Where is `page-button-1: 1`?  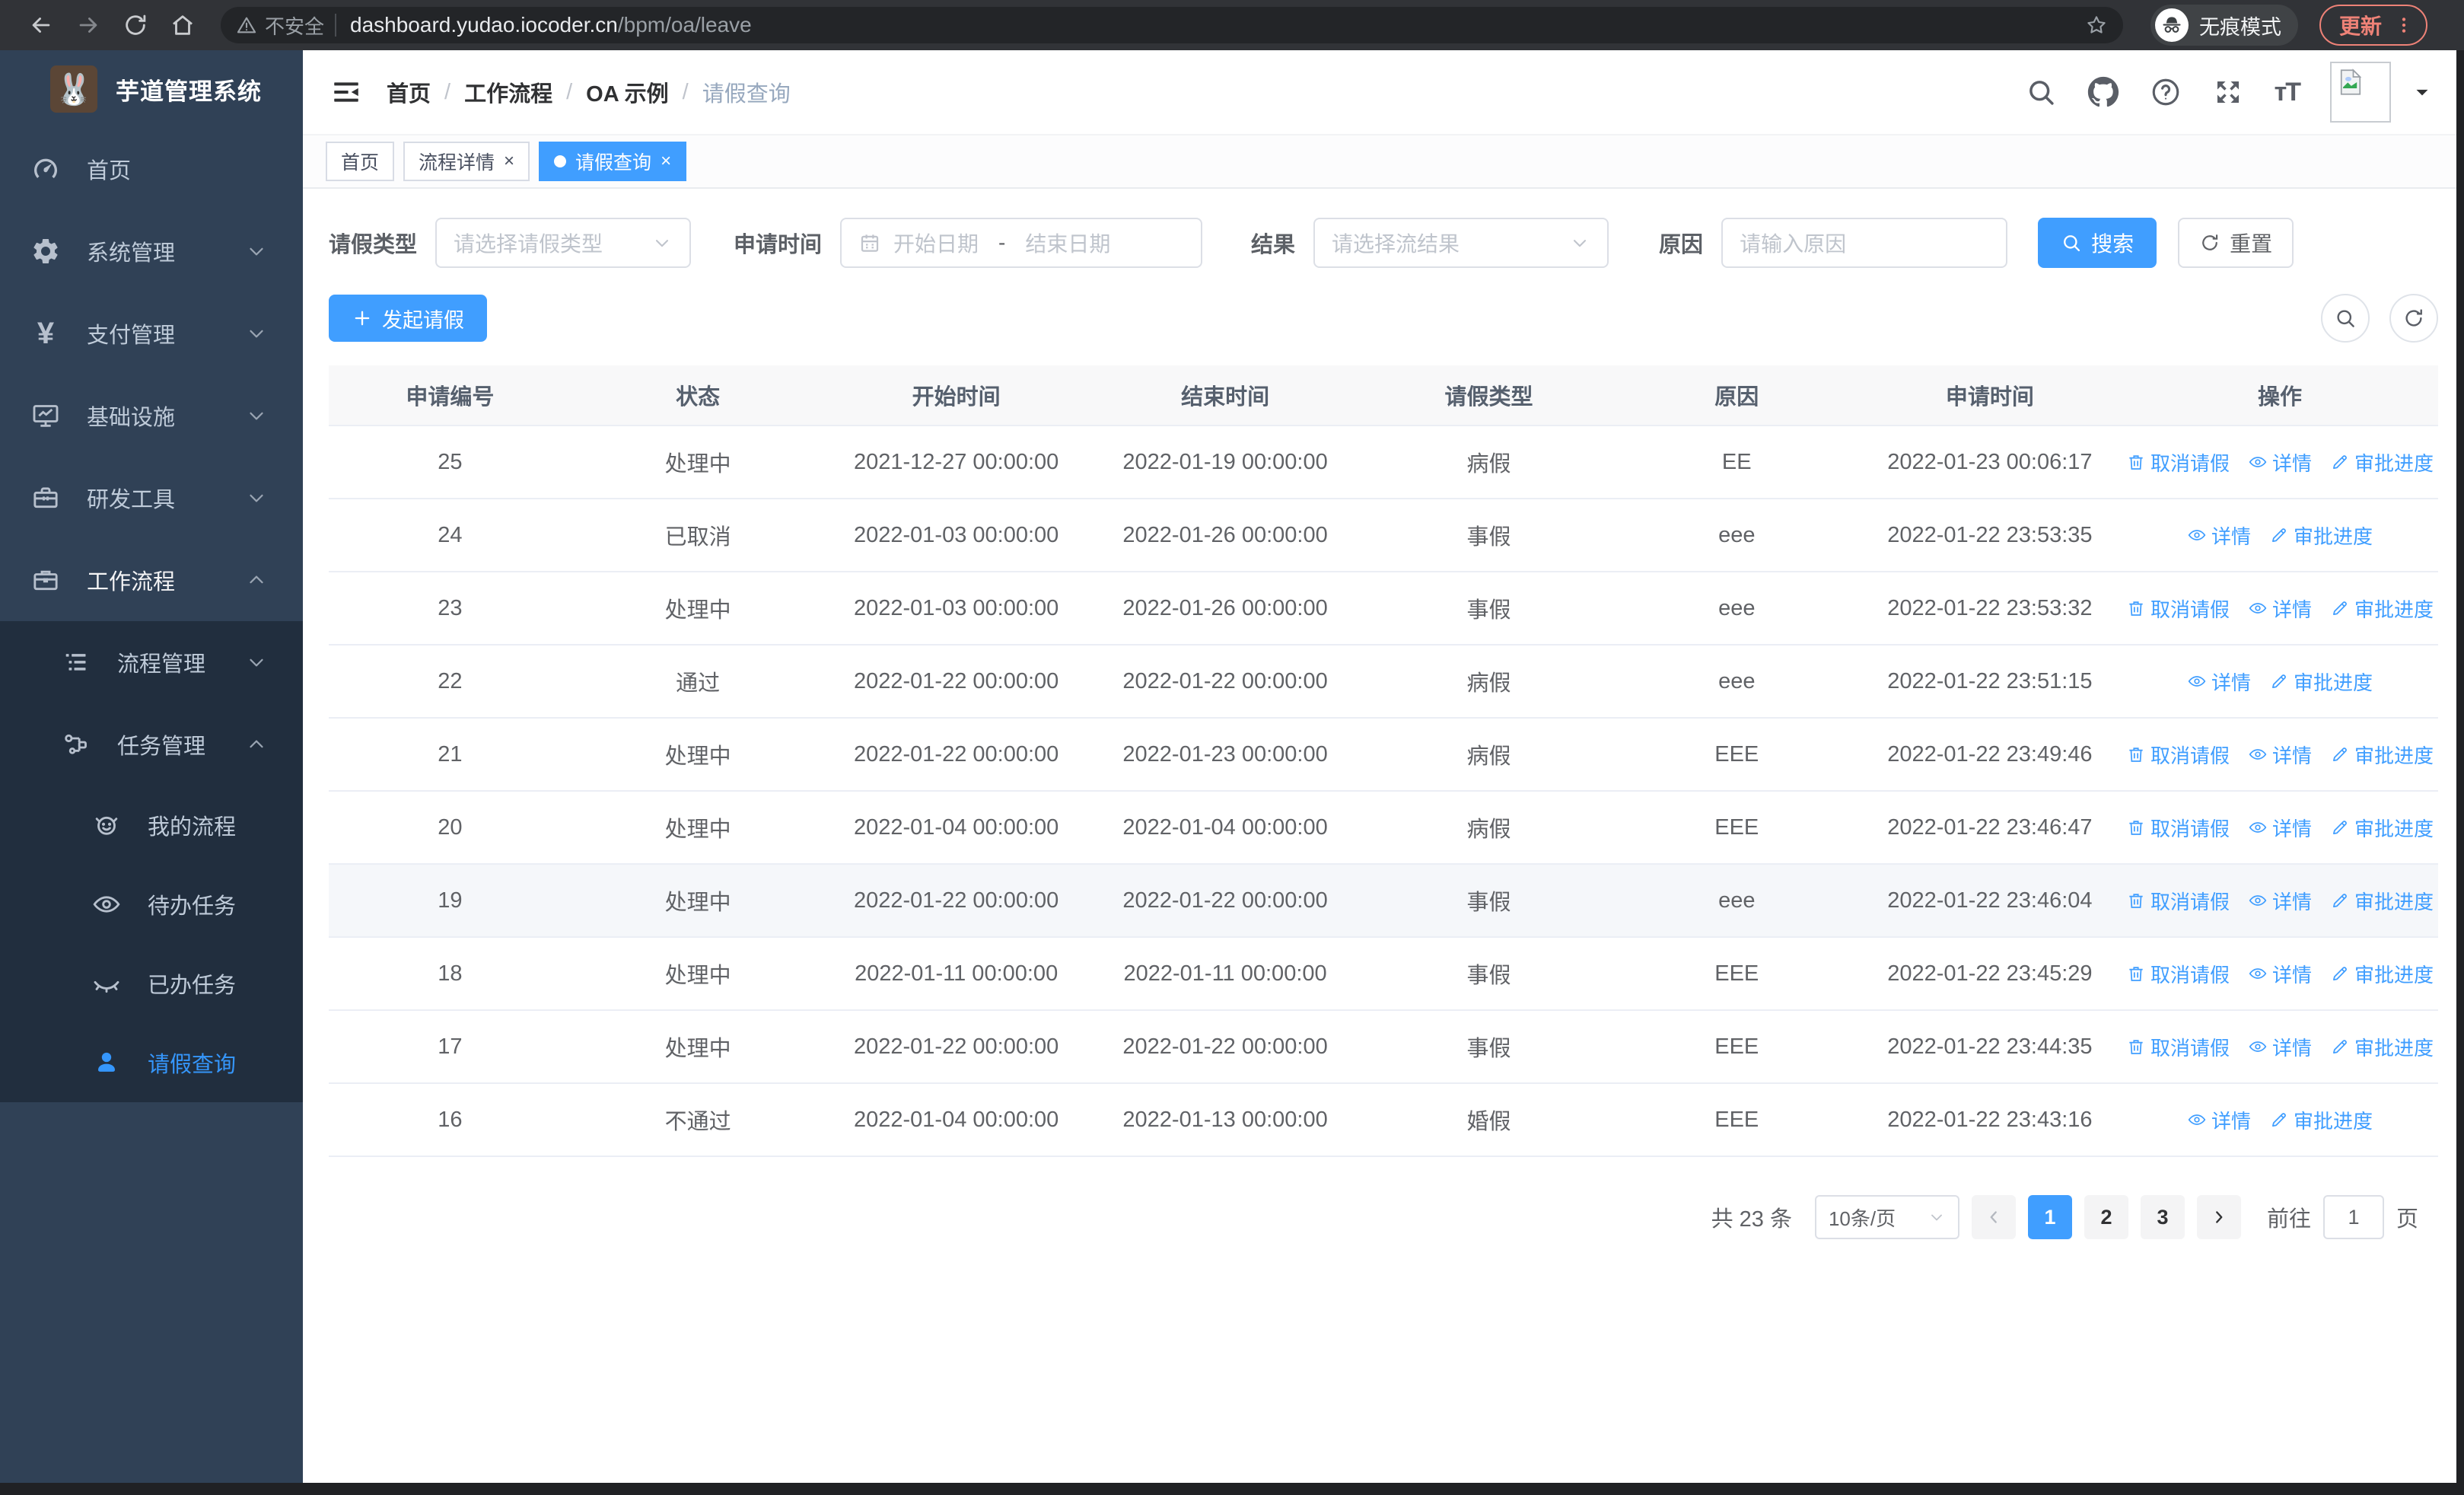
page-button-1: 1 is located at coordinates (2049, 1217).